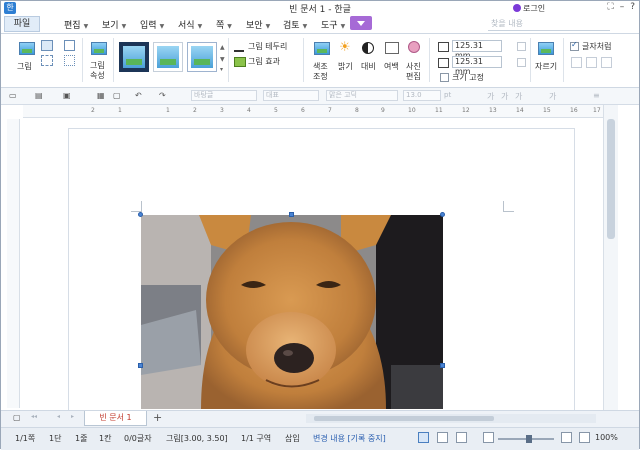  I want to click on width-input: 125.31 mm, so click(477, 50).